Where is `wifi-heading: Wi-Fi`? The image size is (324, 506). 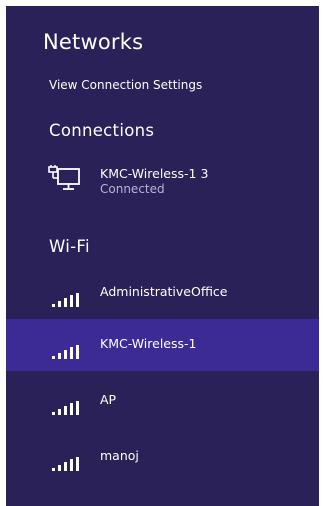
wifi-heading: Wi-Fi is located at coordinates (69, 246).